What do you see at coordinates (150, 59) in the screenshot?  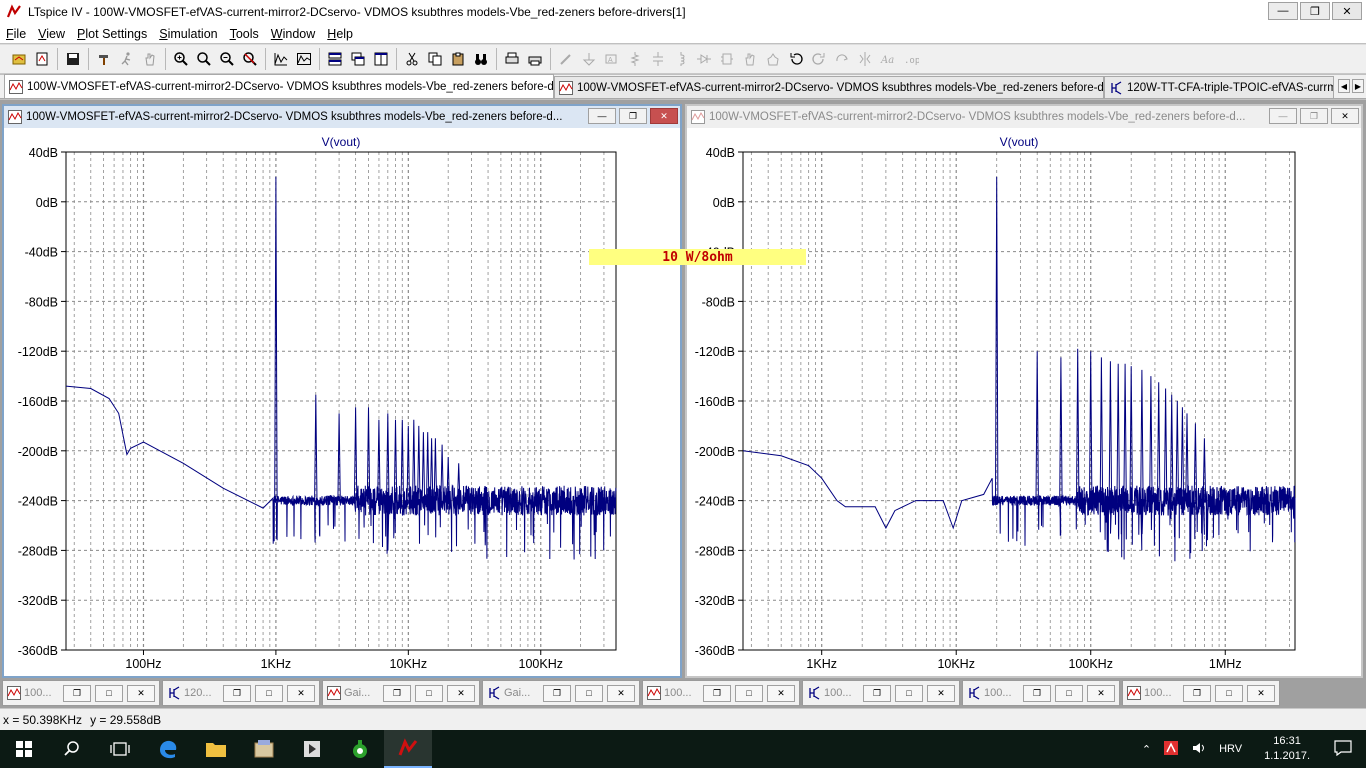 I see `pan-button` at bounding box center [150, 59].